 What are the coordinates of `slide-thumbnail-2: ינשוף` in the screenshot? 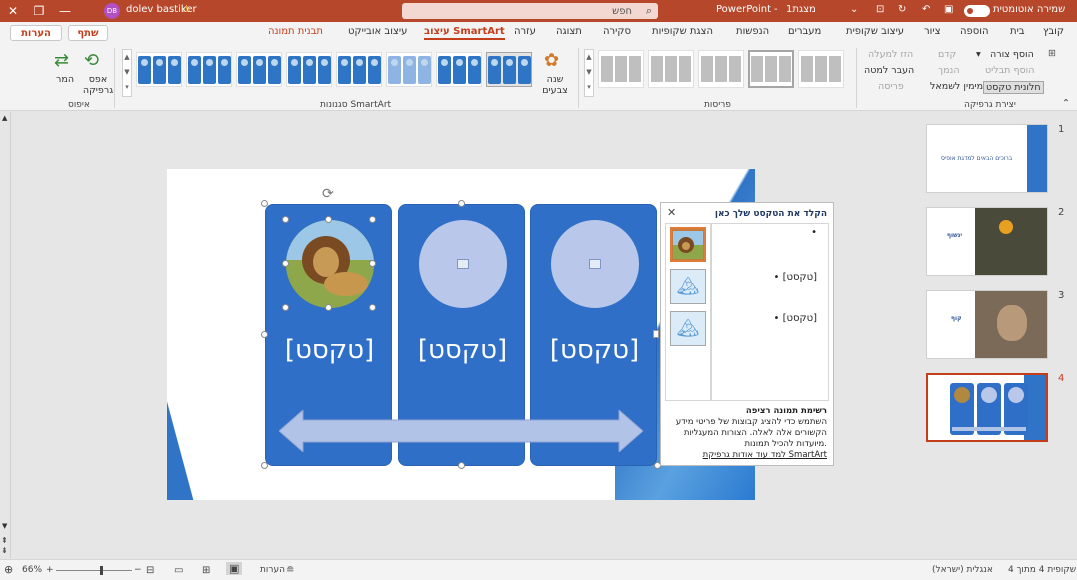 It's located at (987, 241).